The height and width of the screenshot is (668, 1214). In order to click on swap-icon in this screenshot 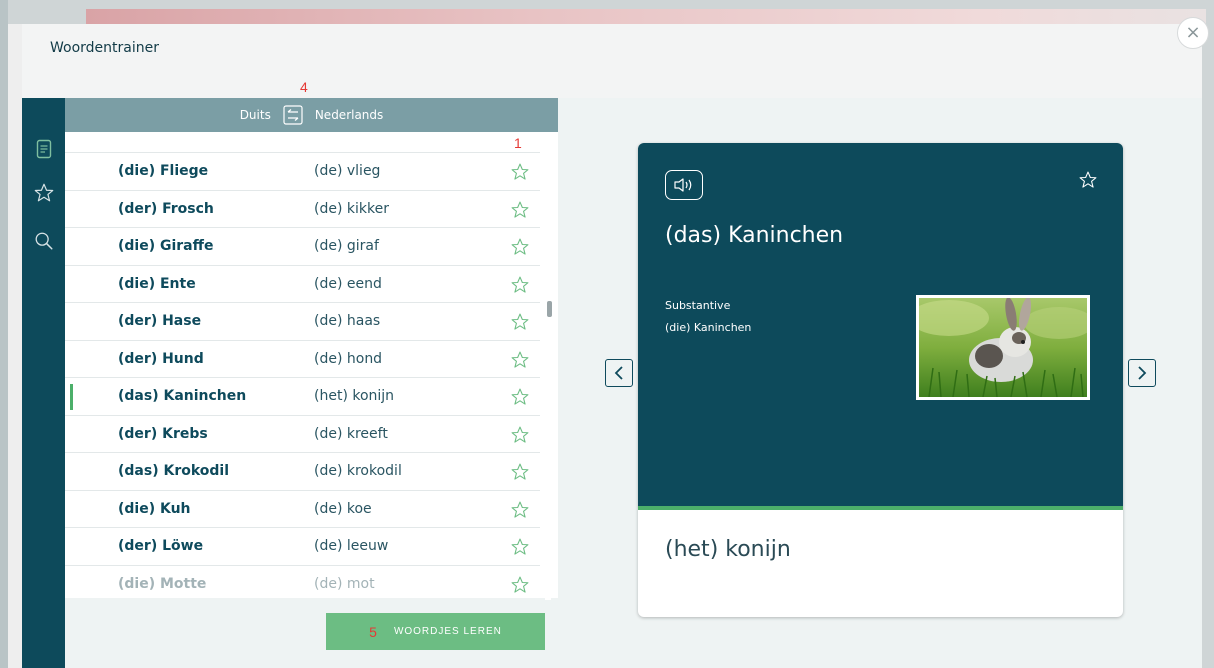, I will do `click(293, 115)`.